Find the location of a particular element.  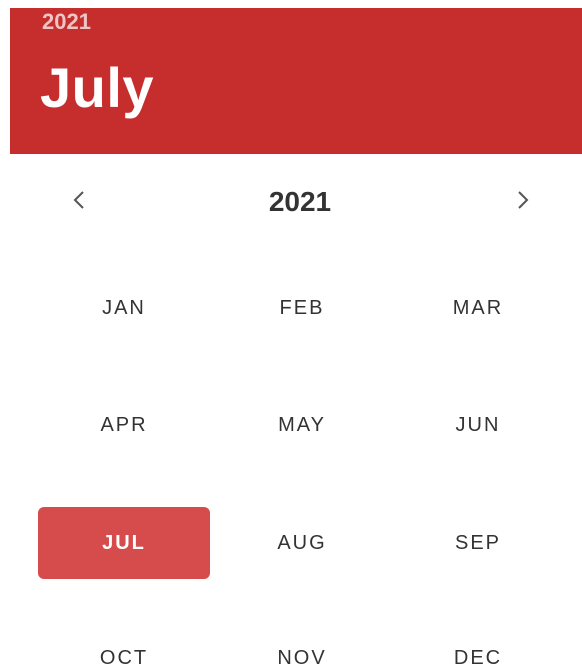

chevron-left-icon is located at coordinates (79, 202).